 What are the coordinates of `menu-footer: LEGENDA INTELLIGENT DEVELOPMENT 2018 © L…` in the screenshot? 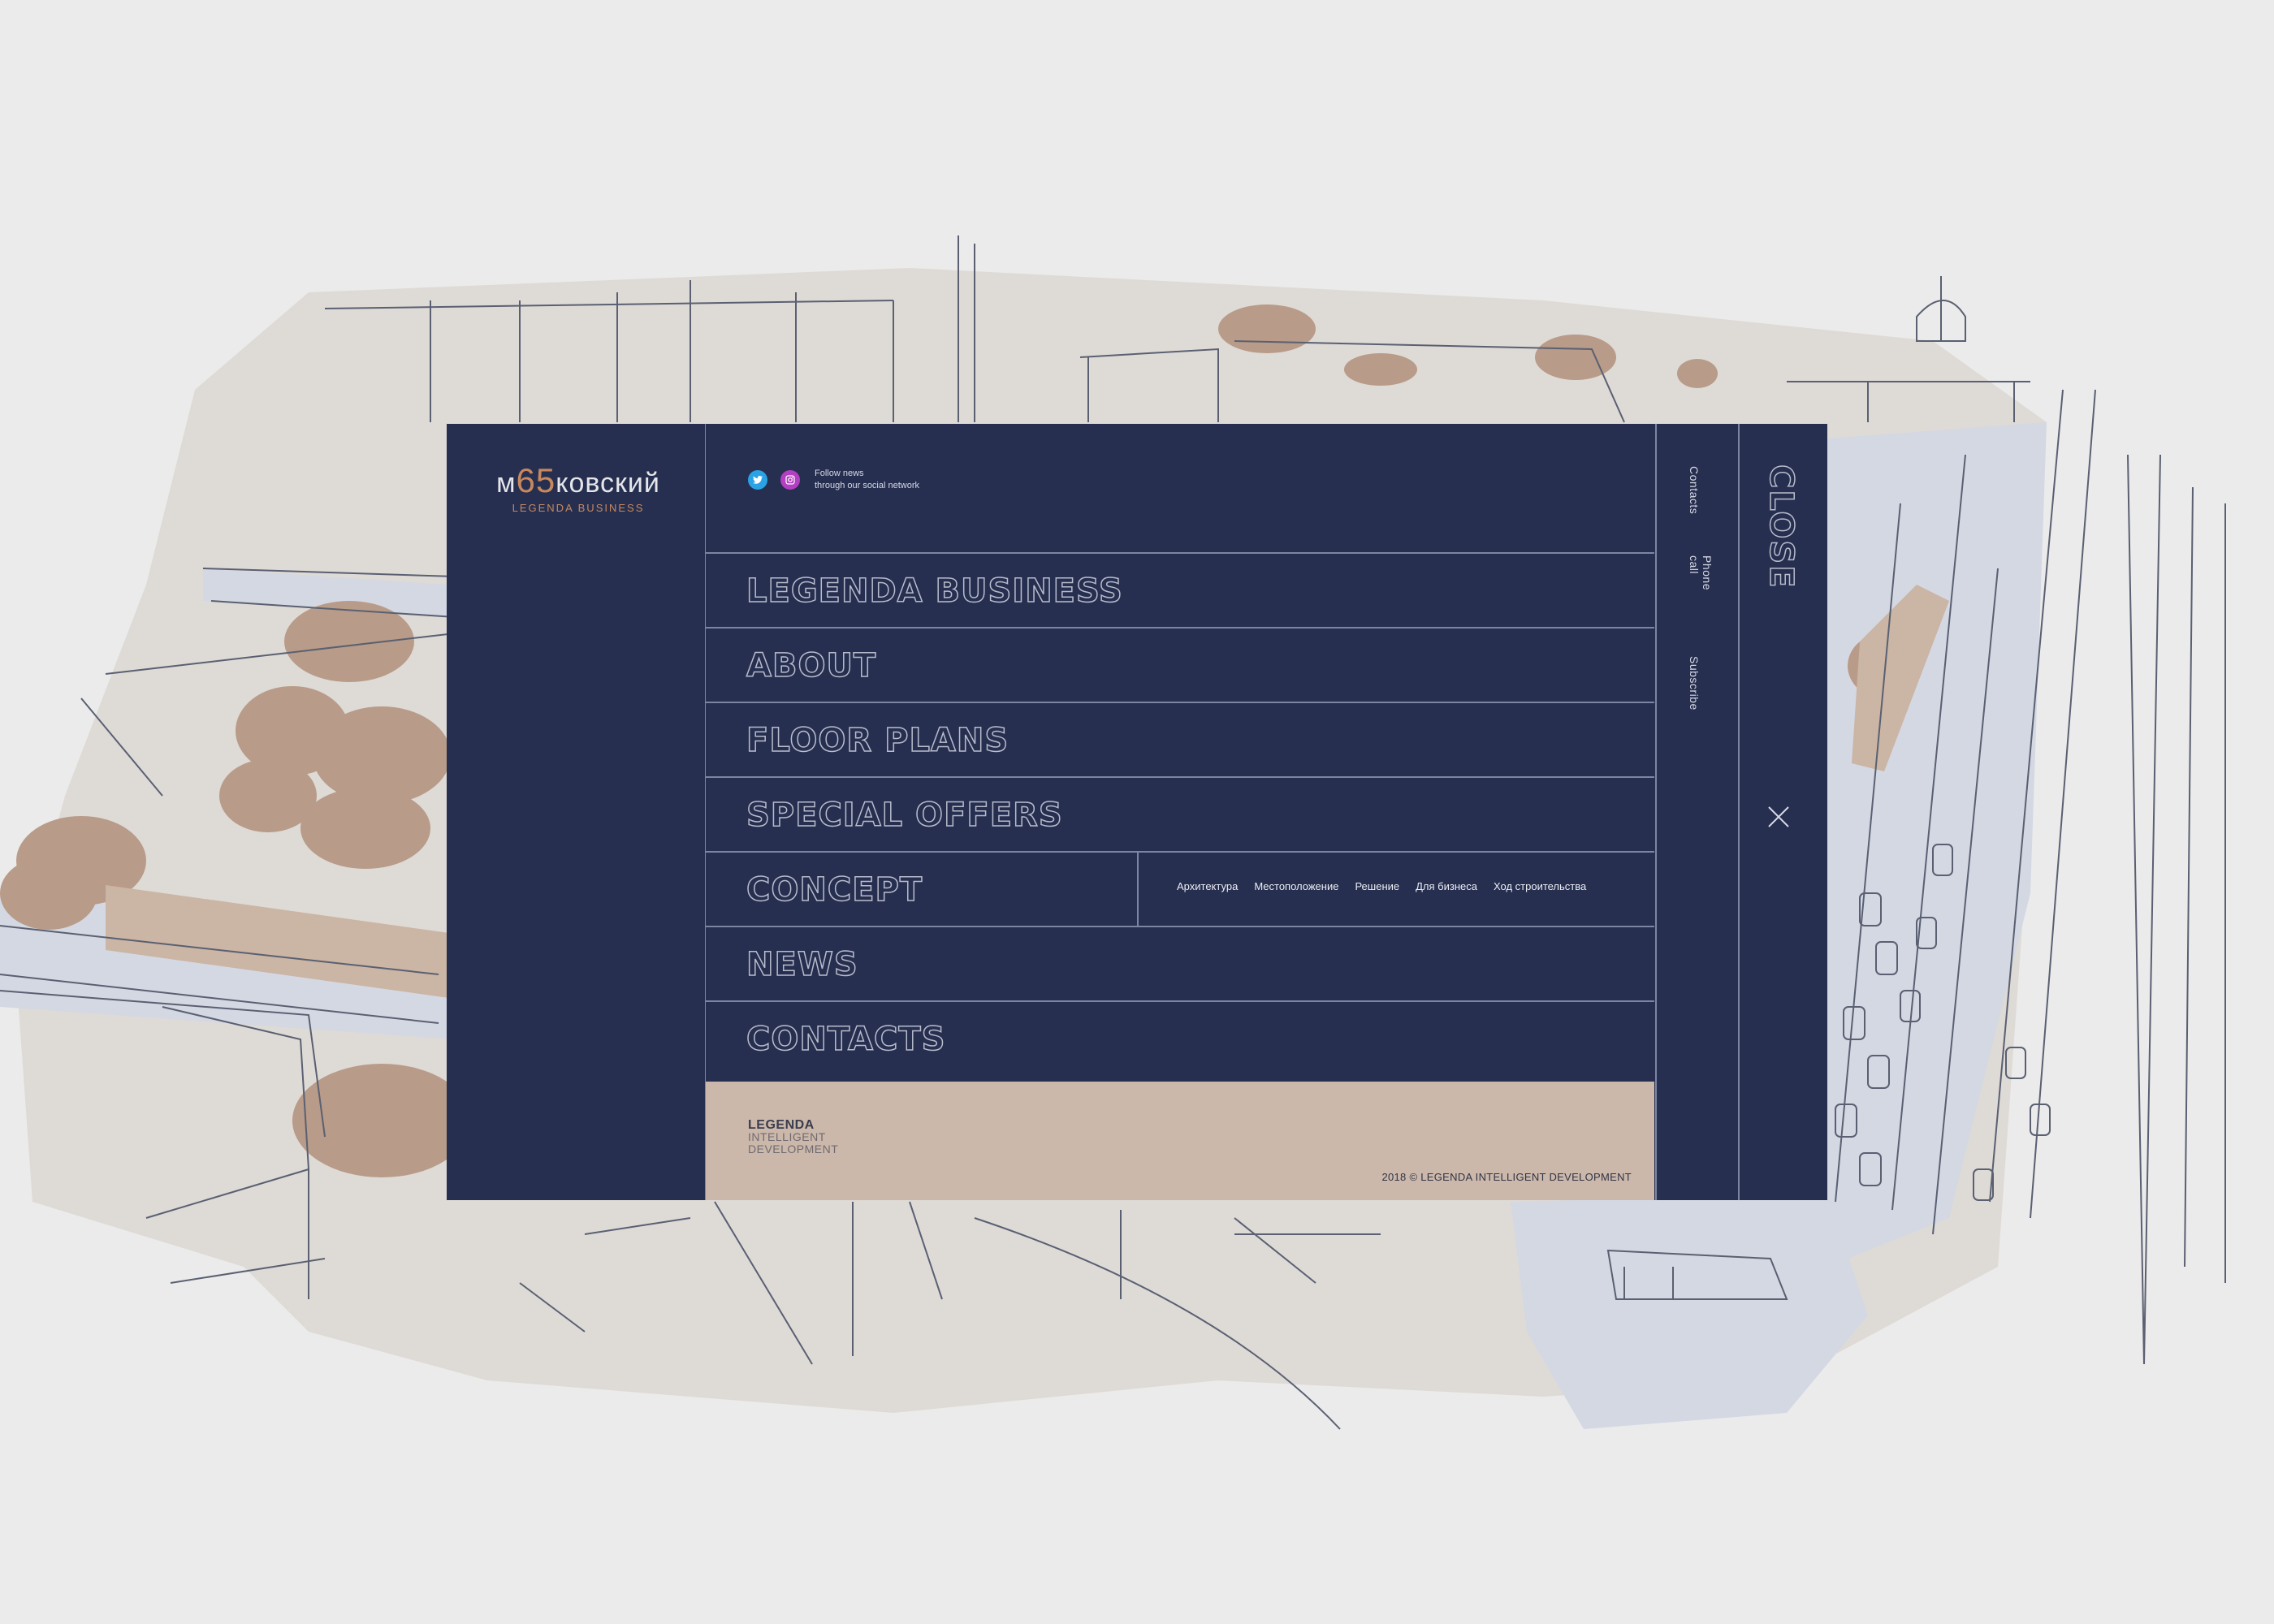 It's located at (1180, 1141).